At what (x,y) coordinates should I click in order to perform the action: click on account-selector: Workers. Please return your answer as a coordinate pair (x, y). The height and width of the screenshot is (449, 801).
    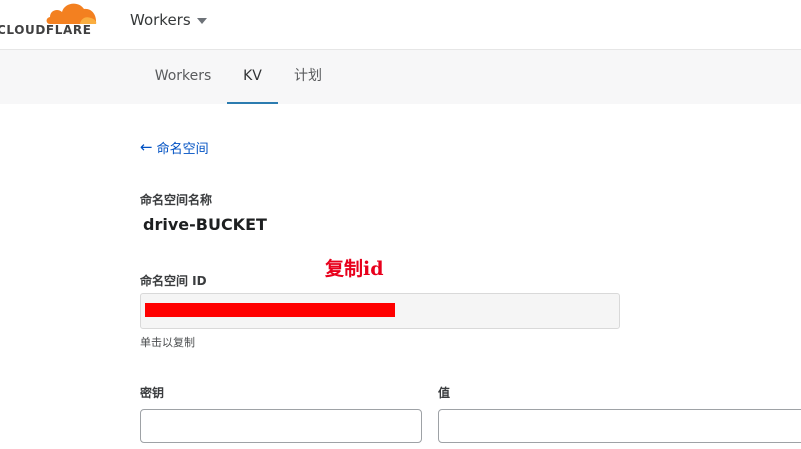
    Looking at the image, I should click on (168, 20).